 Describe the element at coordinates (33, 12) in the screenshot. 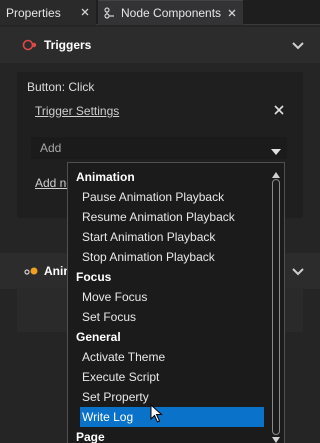

I see `tab-properties-label: Properties` at that location.